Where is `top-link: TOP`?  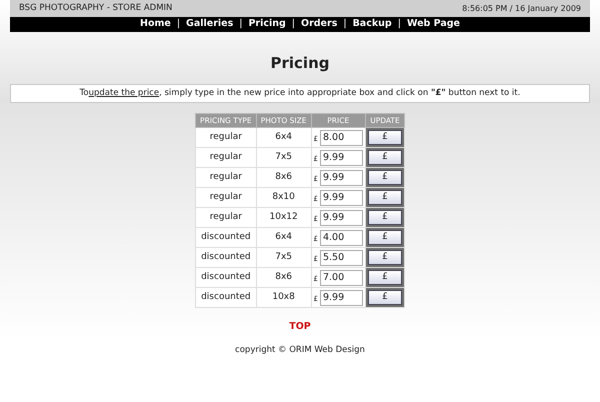
top-link: TOP is located at coordinates (300, 327).